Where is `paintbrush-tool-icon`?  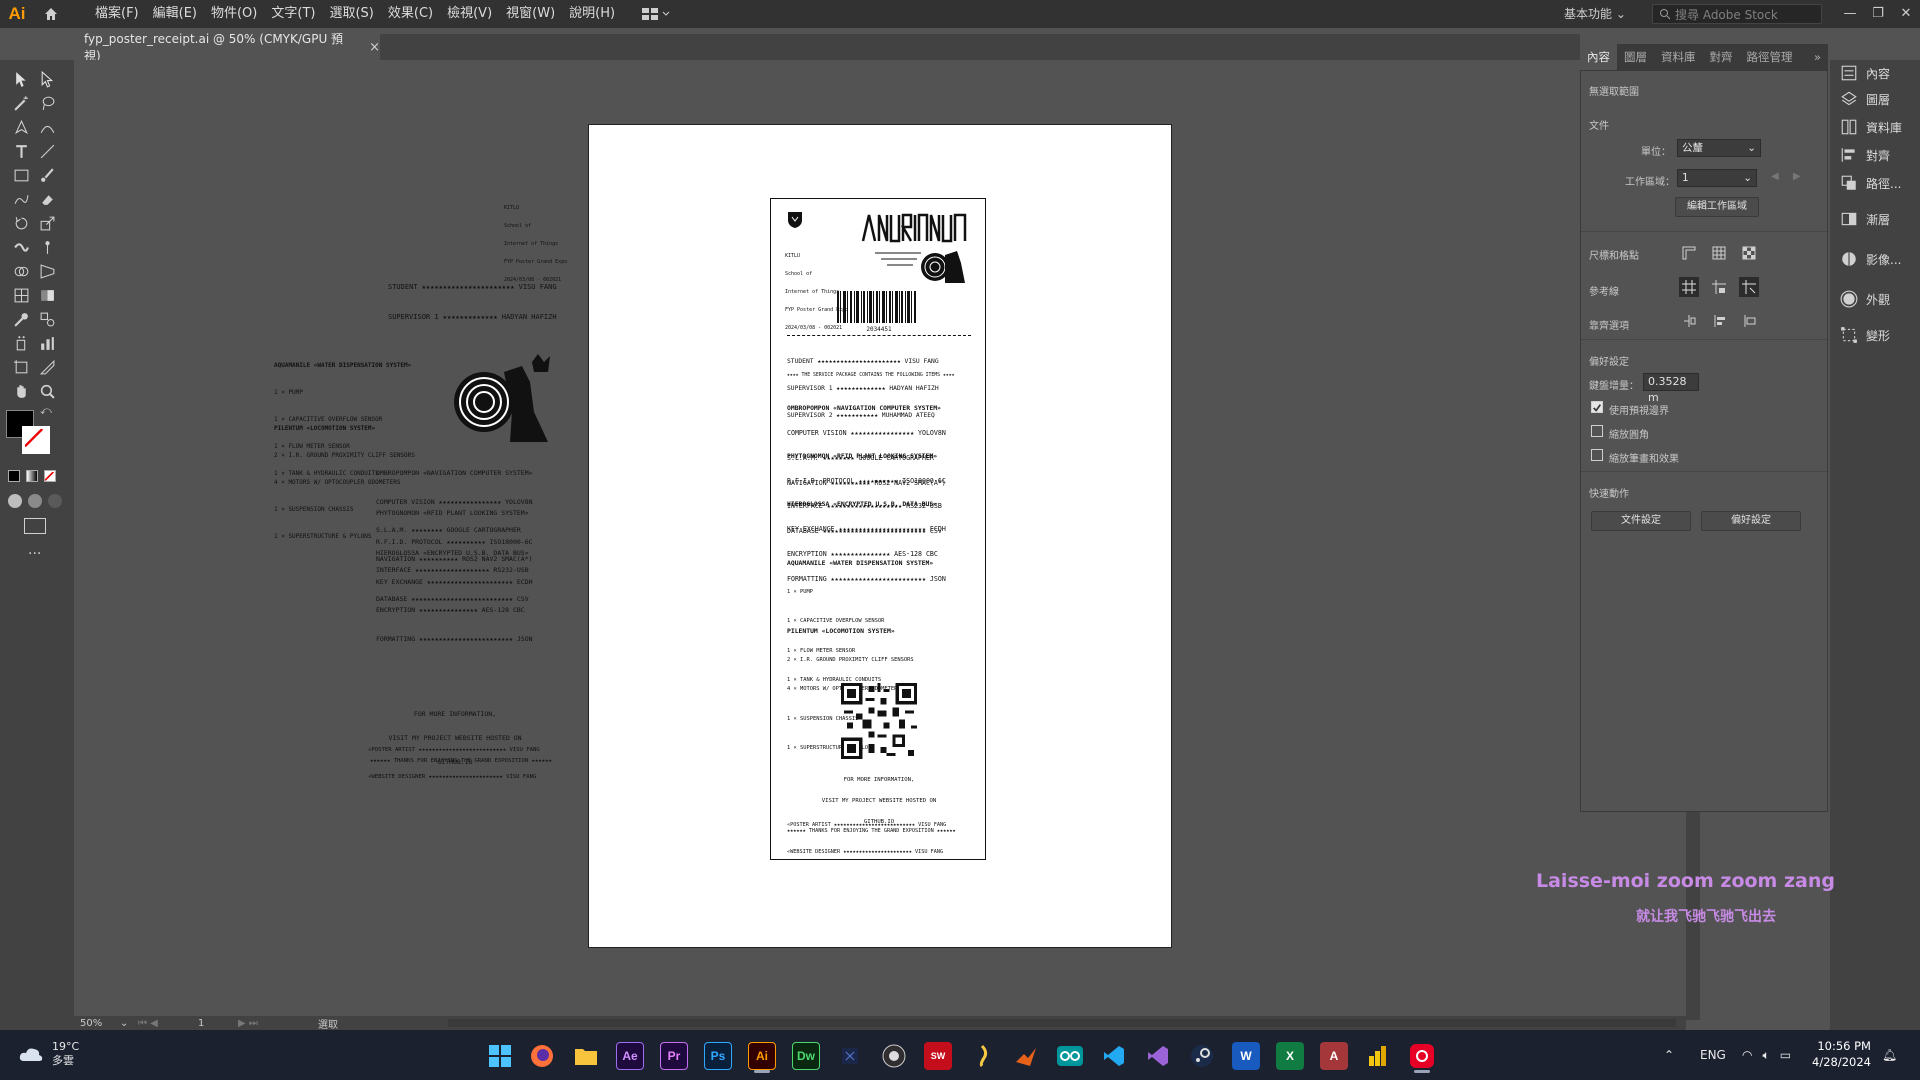
paintbrush-tool-icon is located at coordinates (47, 175).